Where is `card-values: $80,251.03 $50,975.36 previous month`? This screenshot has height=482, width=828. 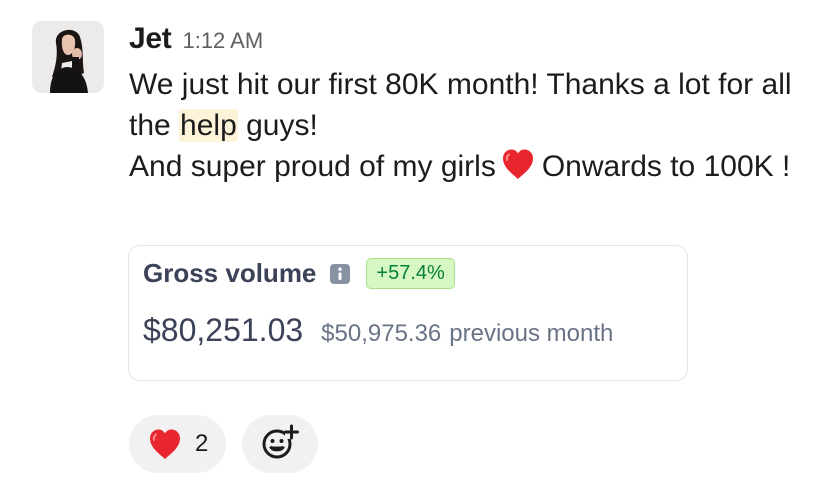
card-values: $80,251.03 $50,975.36 previous month is located at coordinates (378, 330).